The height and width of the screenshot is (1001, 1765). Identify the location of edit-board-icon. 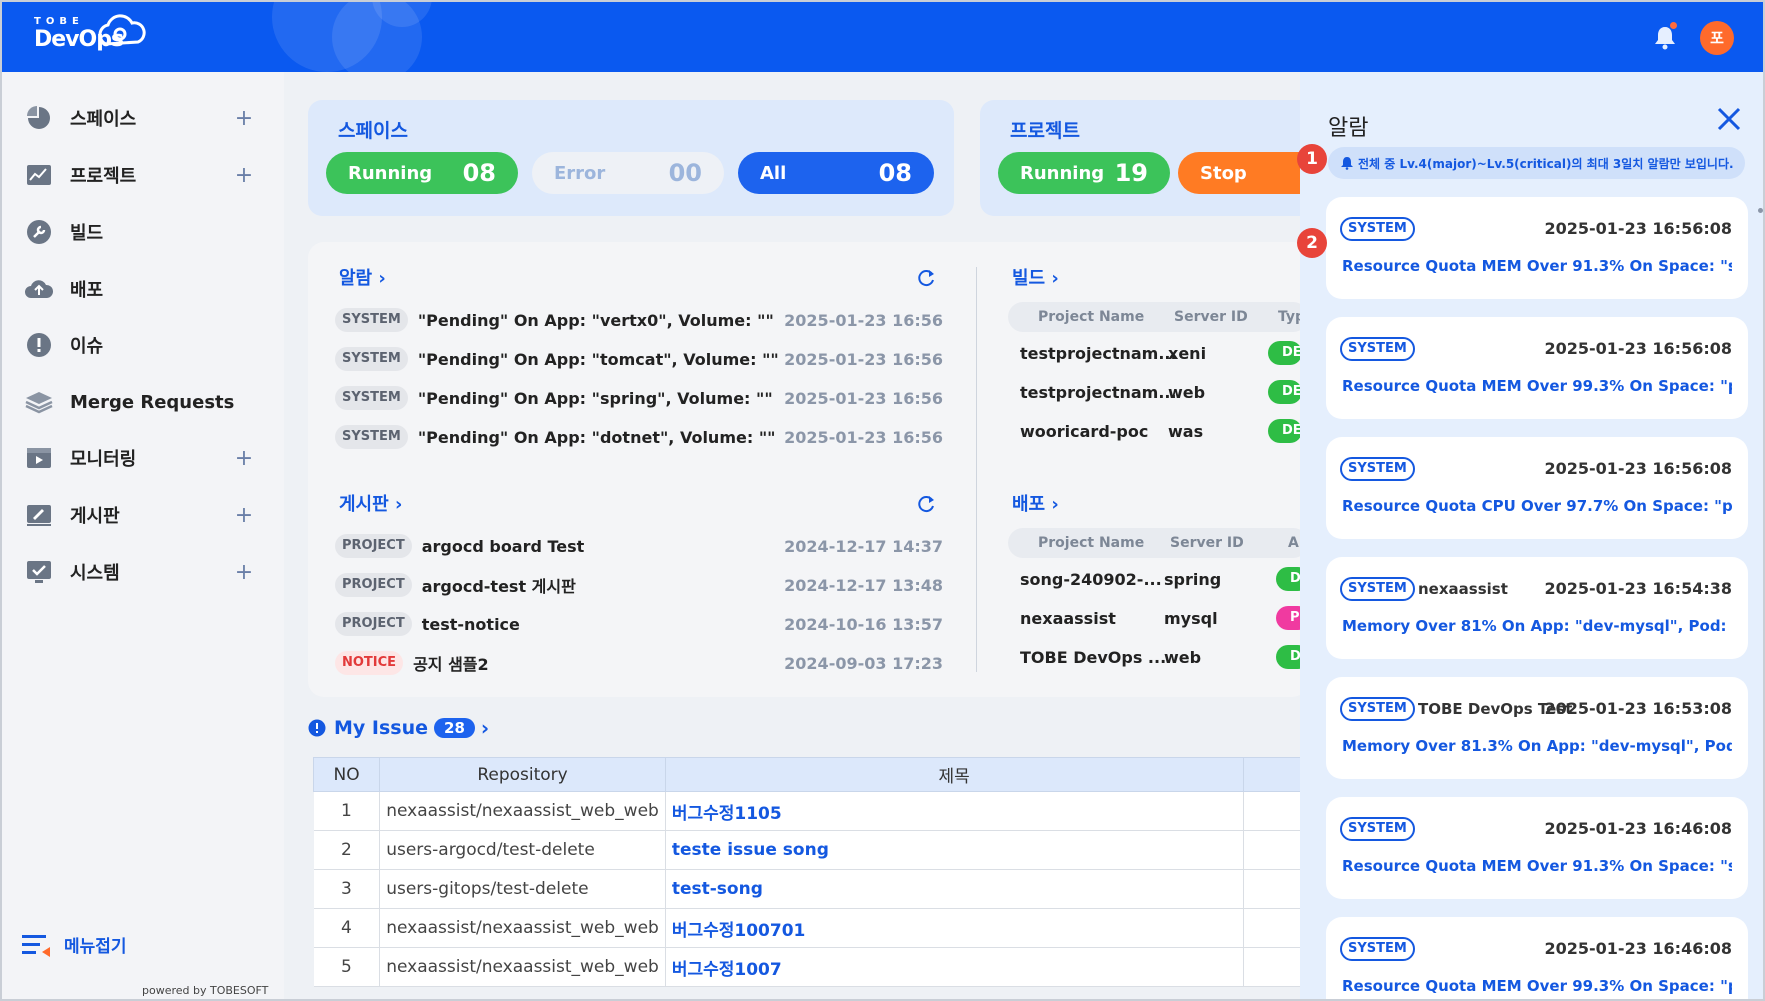
(39, 515).